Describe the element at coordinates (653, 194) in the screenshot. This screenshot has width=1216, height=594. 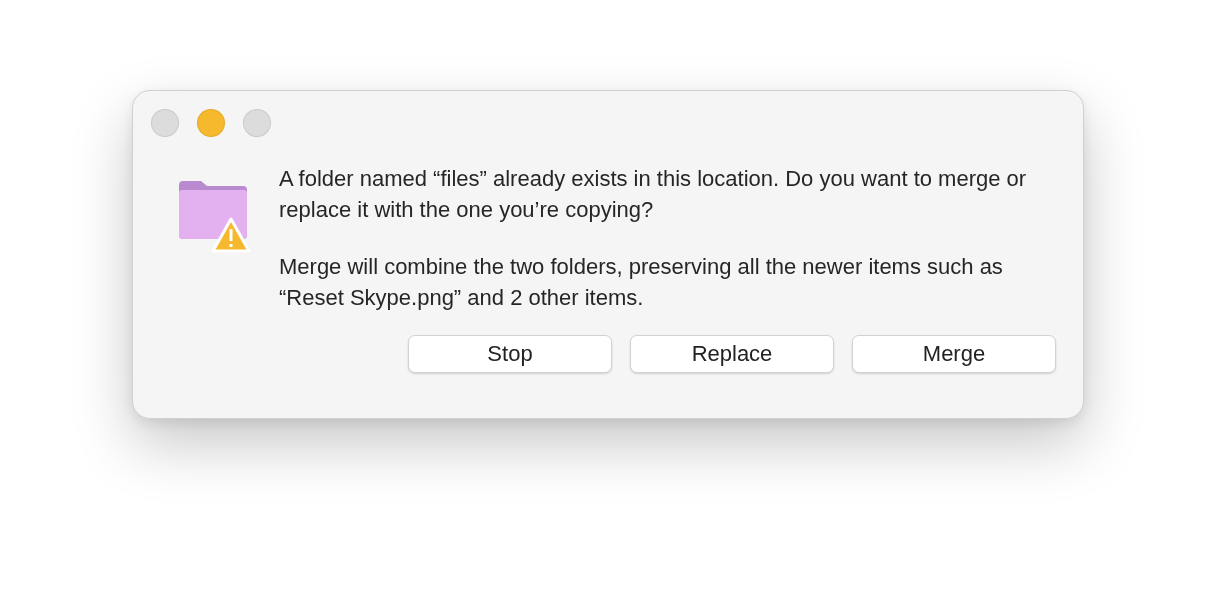
I see `message-text: A folder named “files” already exists in this location. Do you want to merge or replace it with the one you’re copying?` at that location.